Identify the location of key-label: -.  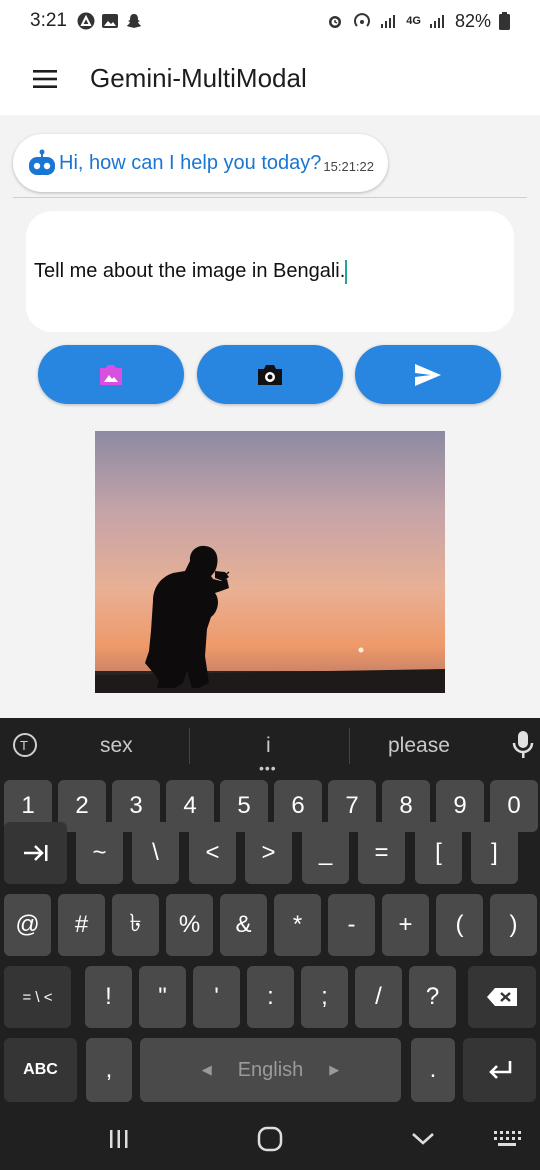
(351, 924).